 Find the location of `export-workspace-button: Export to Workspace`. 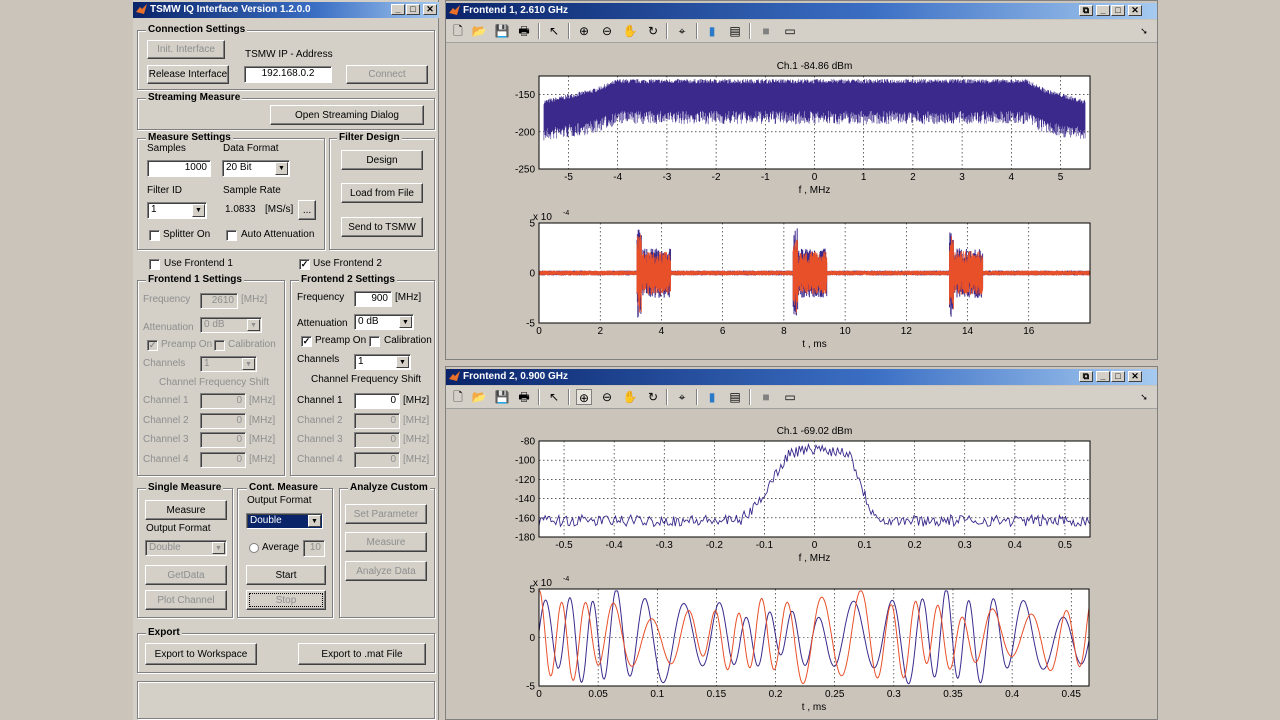

export-workspace-button: Export to Workspace is located at coordinates (201, 654).